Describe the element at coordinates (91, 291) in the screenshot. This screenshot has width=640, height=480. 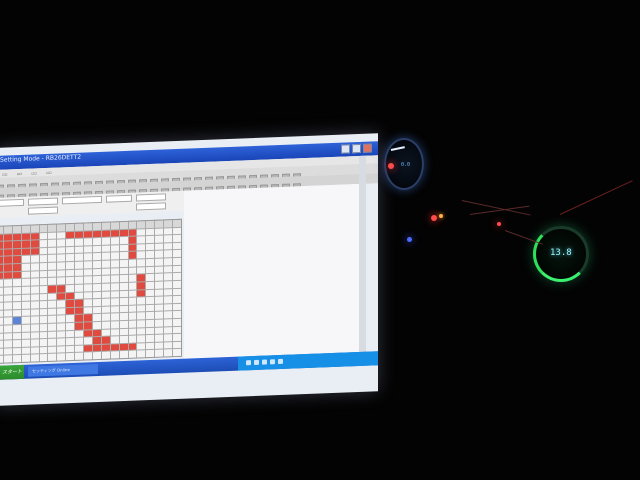
I see `fuel-map-table` at that location.